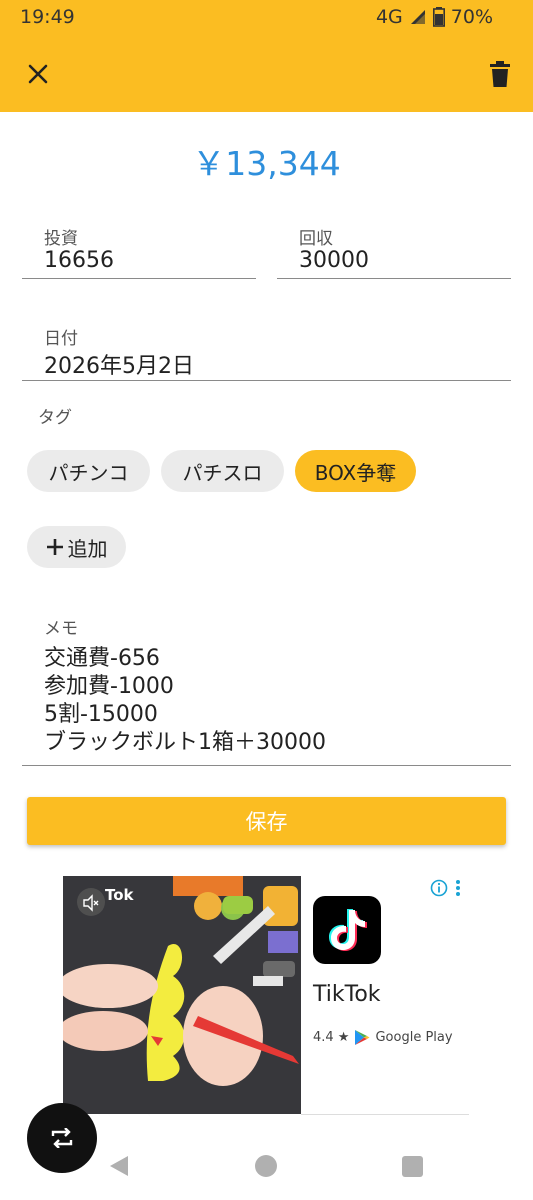  I want to click on balance-amount: ￥13,344, so click(266, 163).